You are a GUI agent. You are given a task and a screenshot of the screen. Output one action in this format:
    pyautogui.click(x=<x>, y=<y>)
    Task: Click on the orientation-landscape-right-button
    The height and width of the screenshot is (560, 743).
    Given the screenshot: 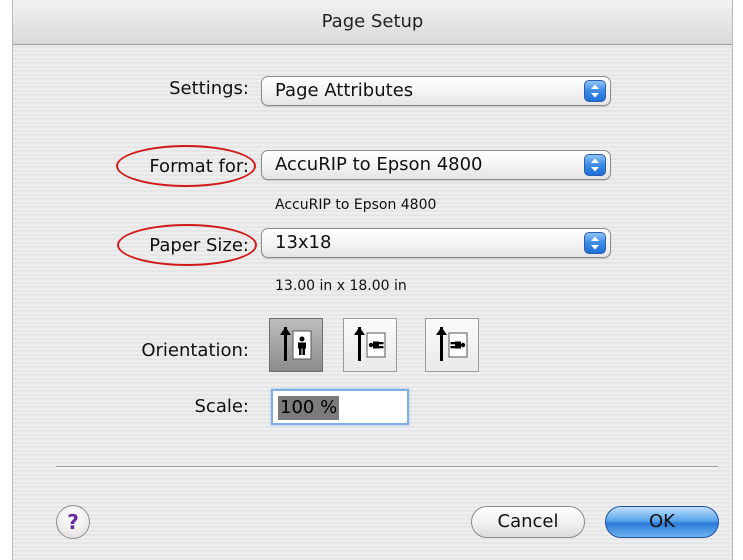 What is the action you would take?
    pyautogui.click(x=452, y=345)
    